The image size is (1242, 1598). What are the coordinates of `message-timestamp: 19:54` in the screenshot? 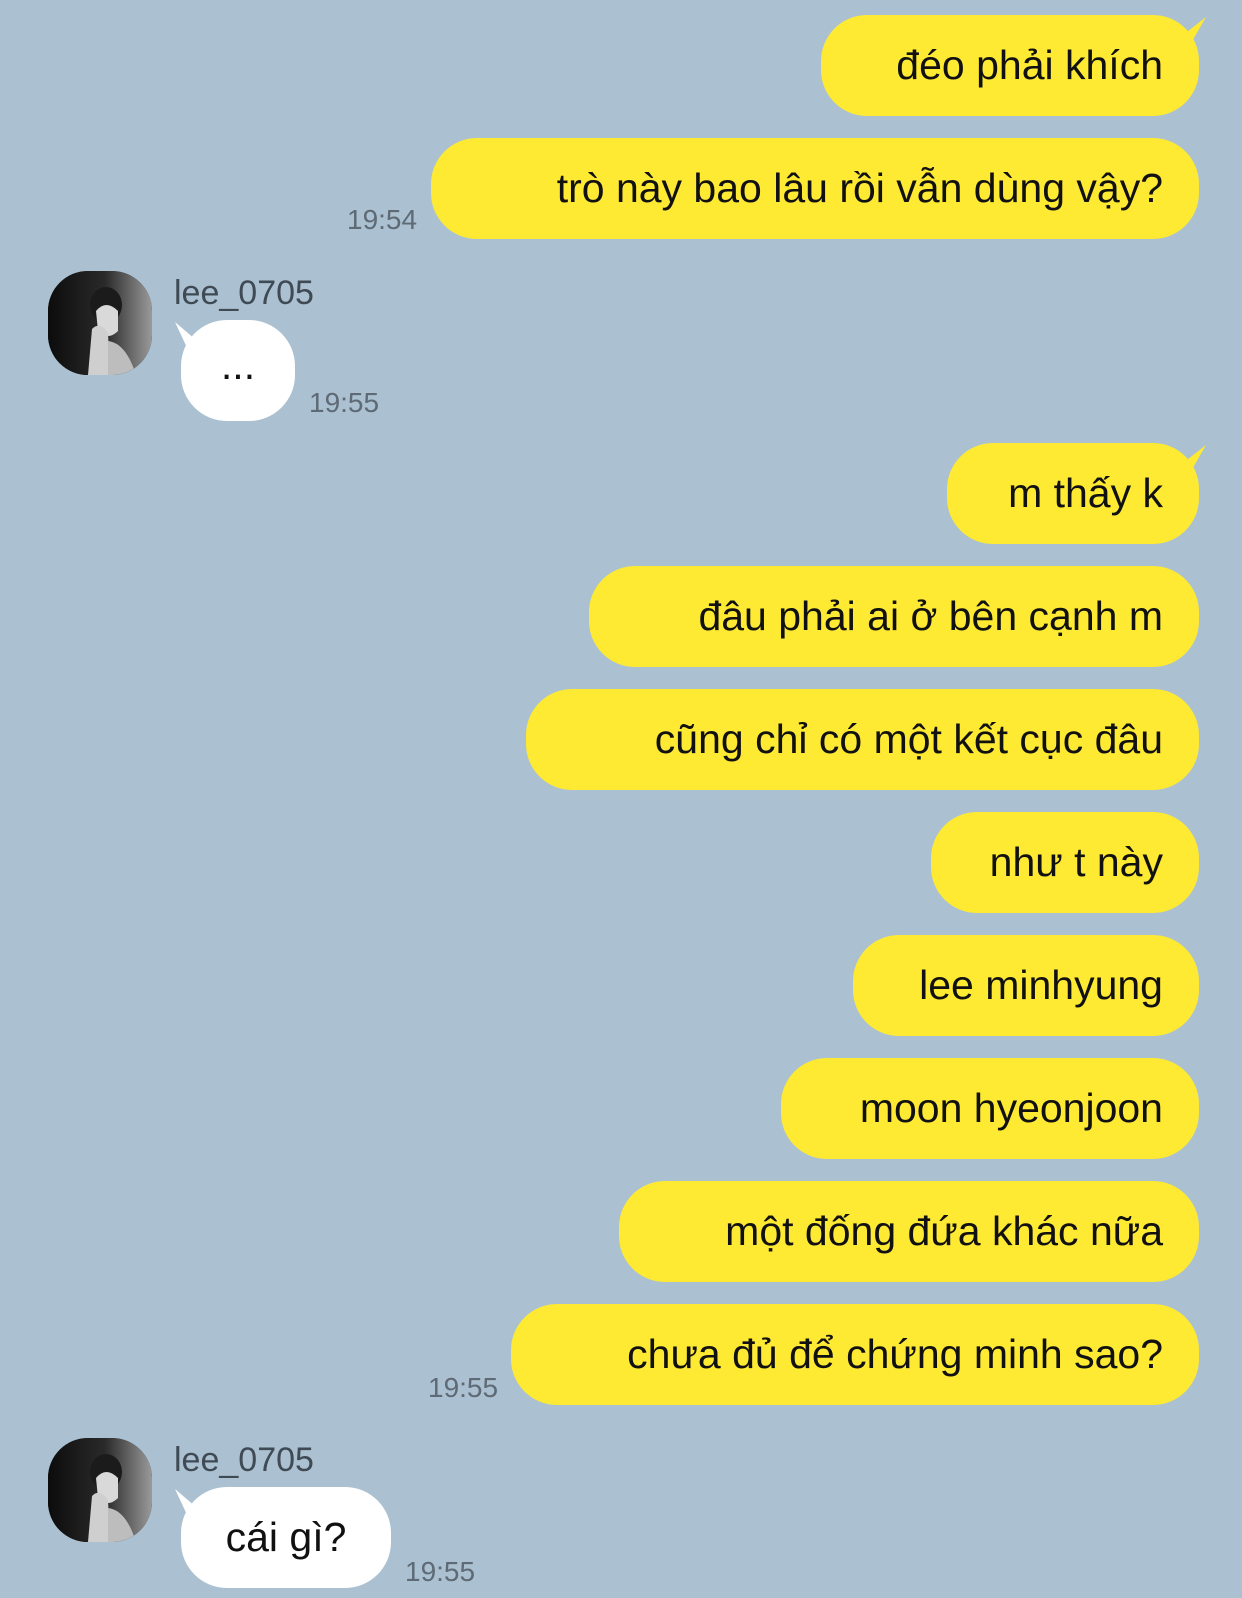 It's located at (382, 219).